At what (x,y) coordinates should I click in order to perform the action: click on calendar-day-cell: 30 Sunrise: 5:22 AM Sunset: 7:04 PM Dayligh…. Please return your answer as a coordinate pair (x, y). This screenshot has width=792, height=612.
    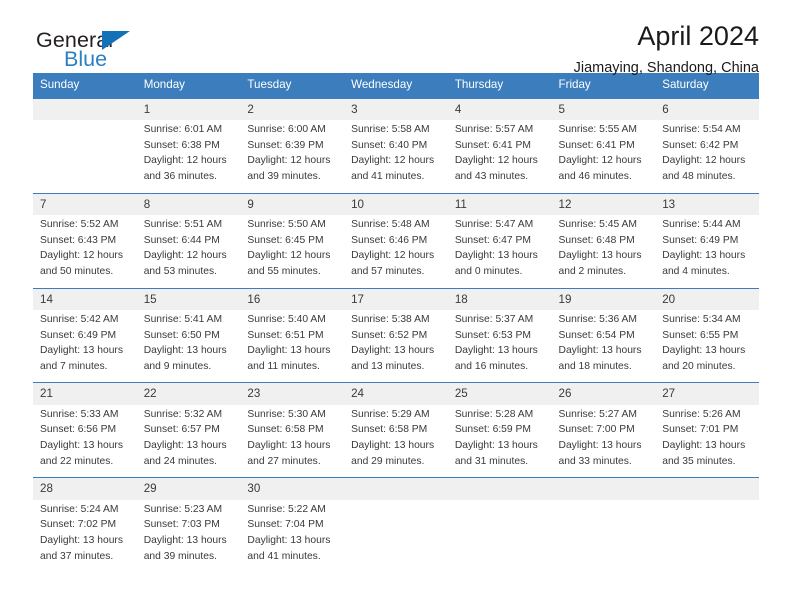
    Looking at the image, I should click on (292, 525).